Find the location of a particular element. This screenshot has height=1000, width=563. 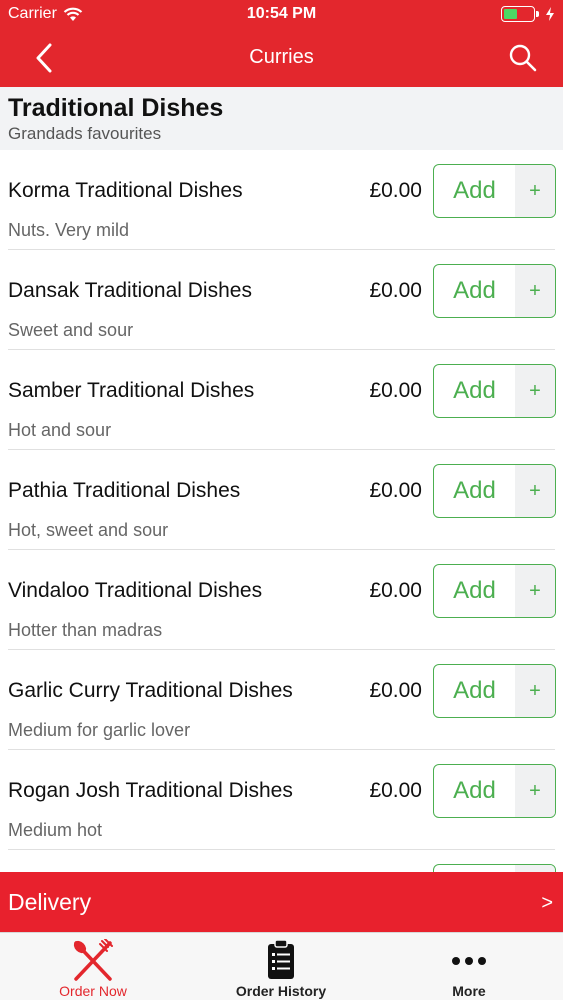

add-button is located at coordinates (494, 868).